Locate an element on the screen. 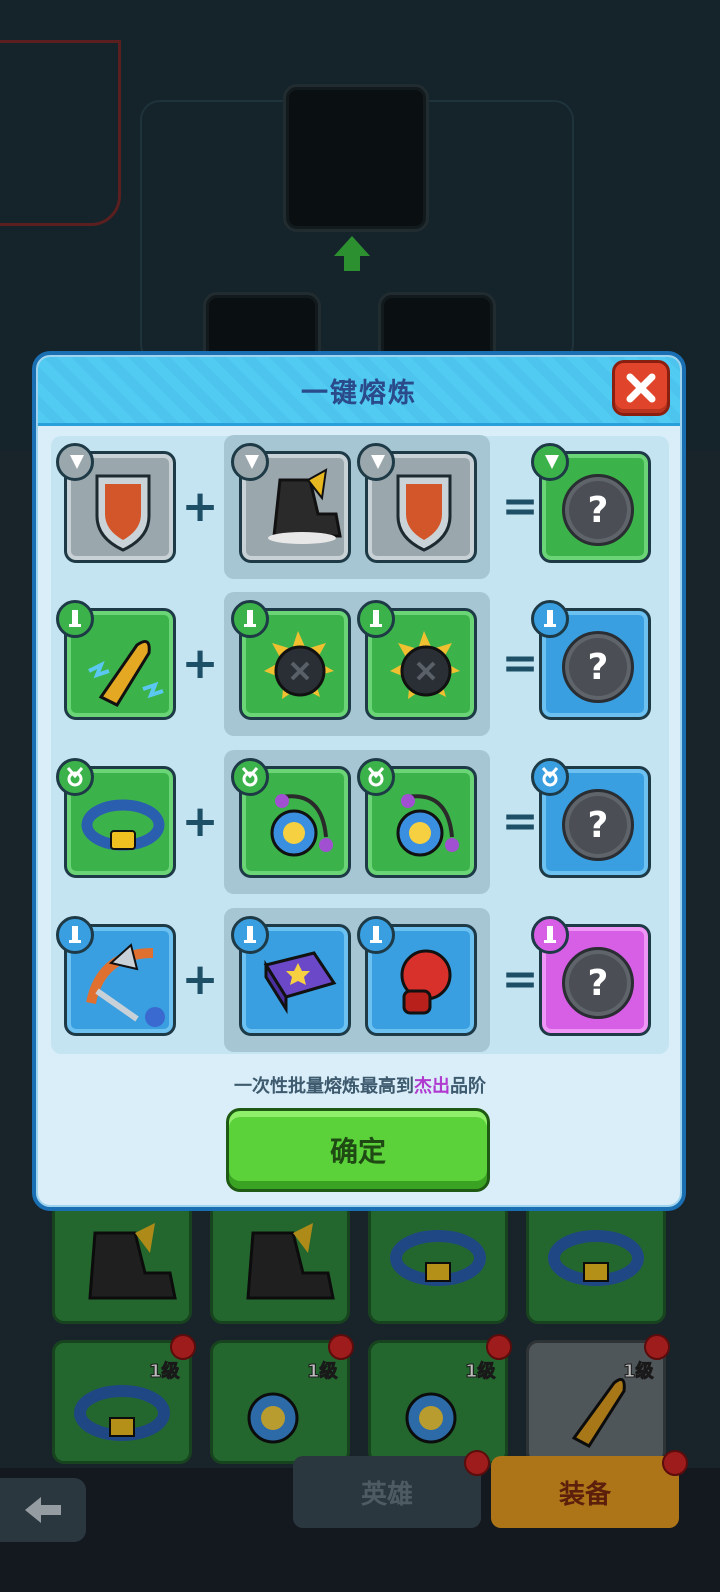 This screenshot has width=720, height=1592. dialog-header: 一键熔炼 is located at coordinates (359, 391).